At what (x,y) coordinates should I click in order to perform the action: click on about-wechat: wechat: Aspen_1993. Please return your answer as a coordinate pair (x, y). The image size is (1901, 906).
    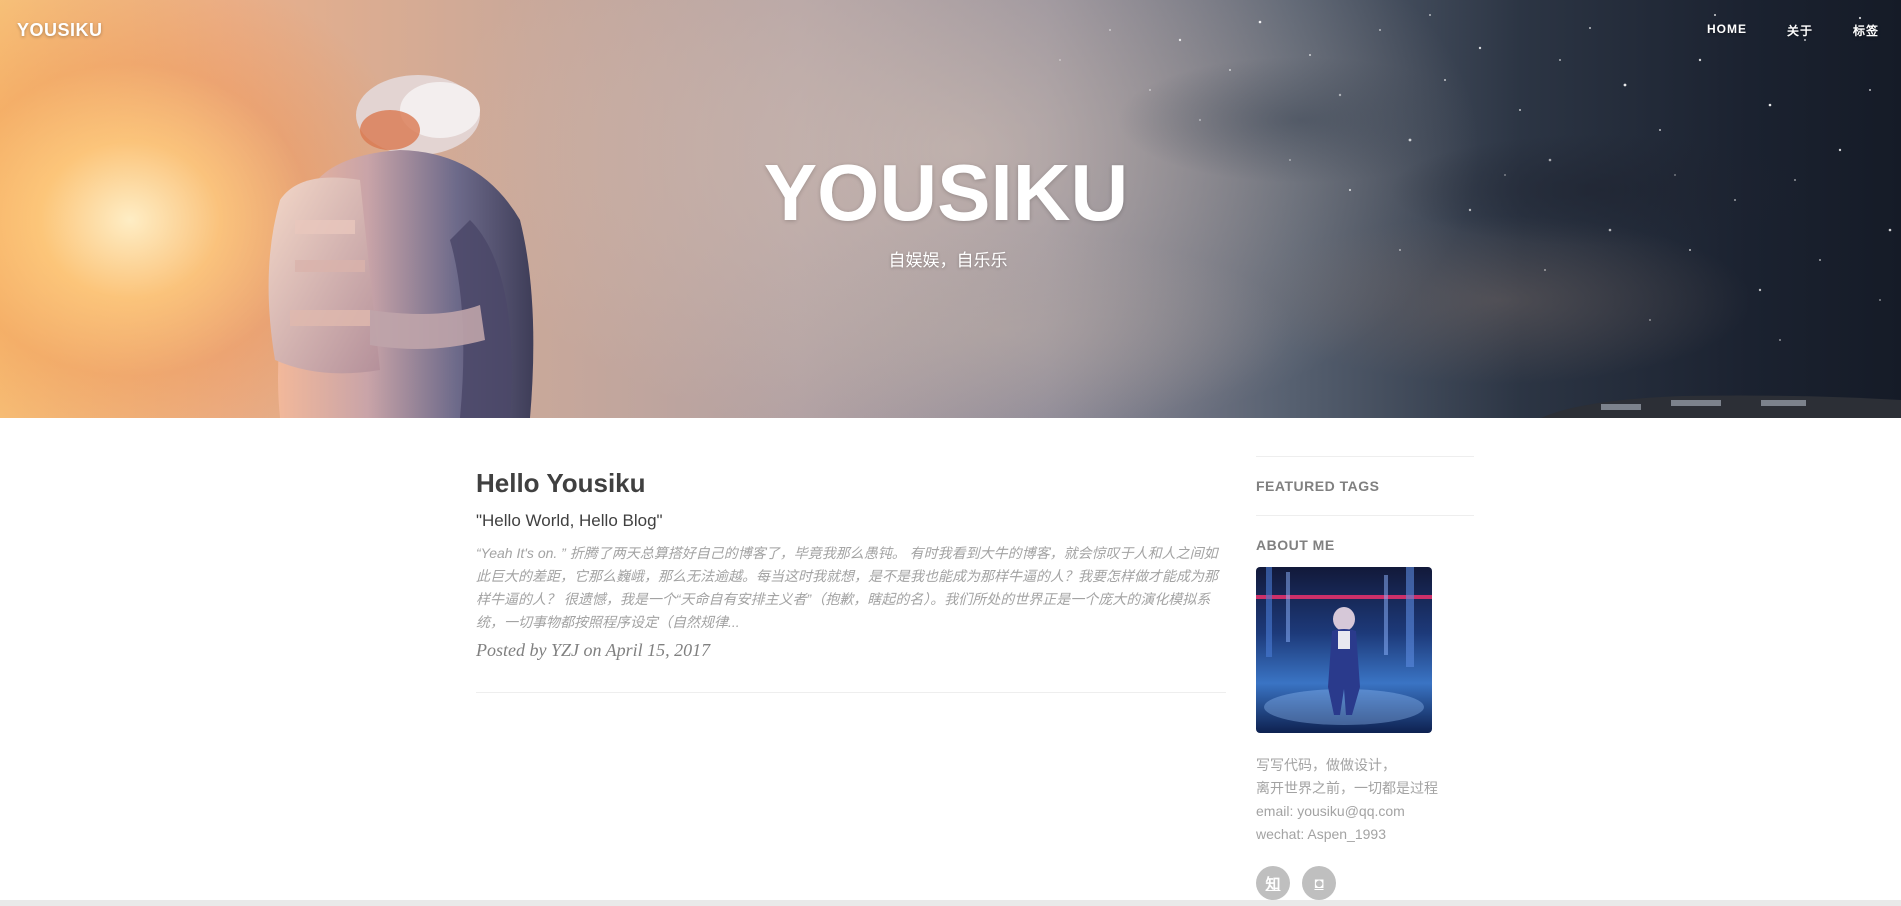
    Looking at the image, I should click on (1321, 834).